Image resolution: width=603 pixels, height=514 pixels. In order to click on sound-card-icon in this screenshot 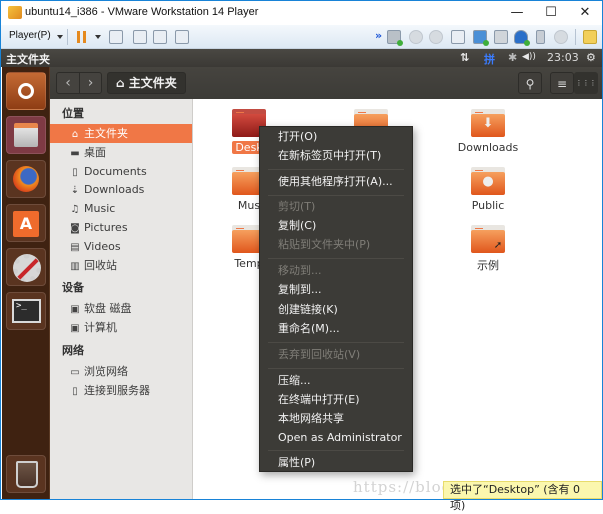, I will do `click(522, 38)`.